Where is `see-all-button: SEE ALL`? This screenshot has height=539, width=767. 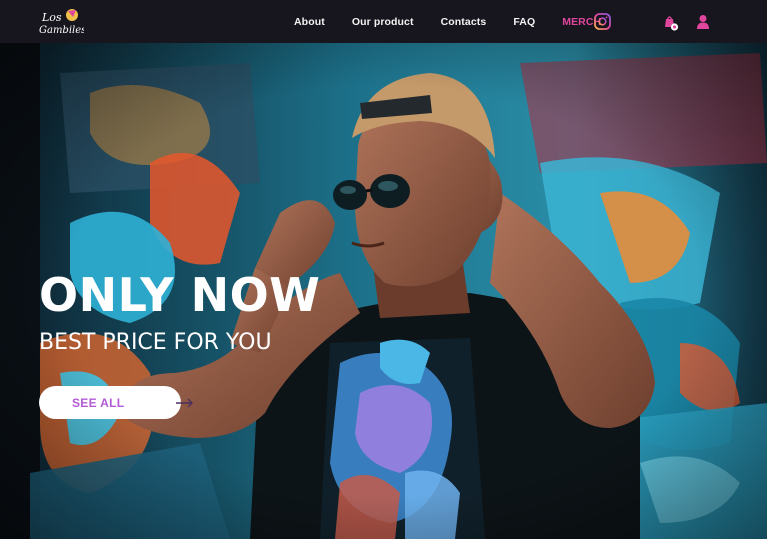
see-all-button: SEE ALL is located at coordinates (116, 402).